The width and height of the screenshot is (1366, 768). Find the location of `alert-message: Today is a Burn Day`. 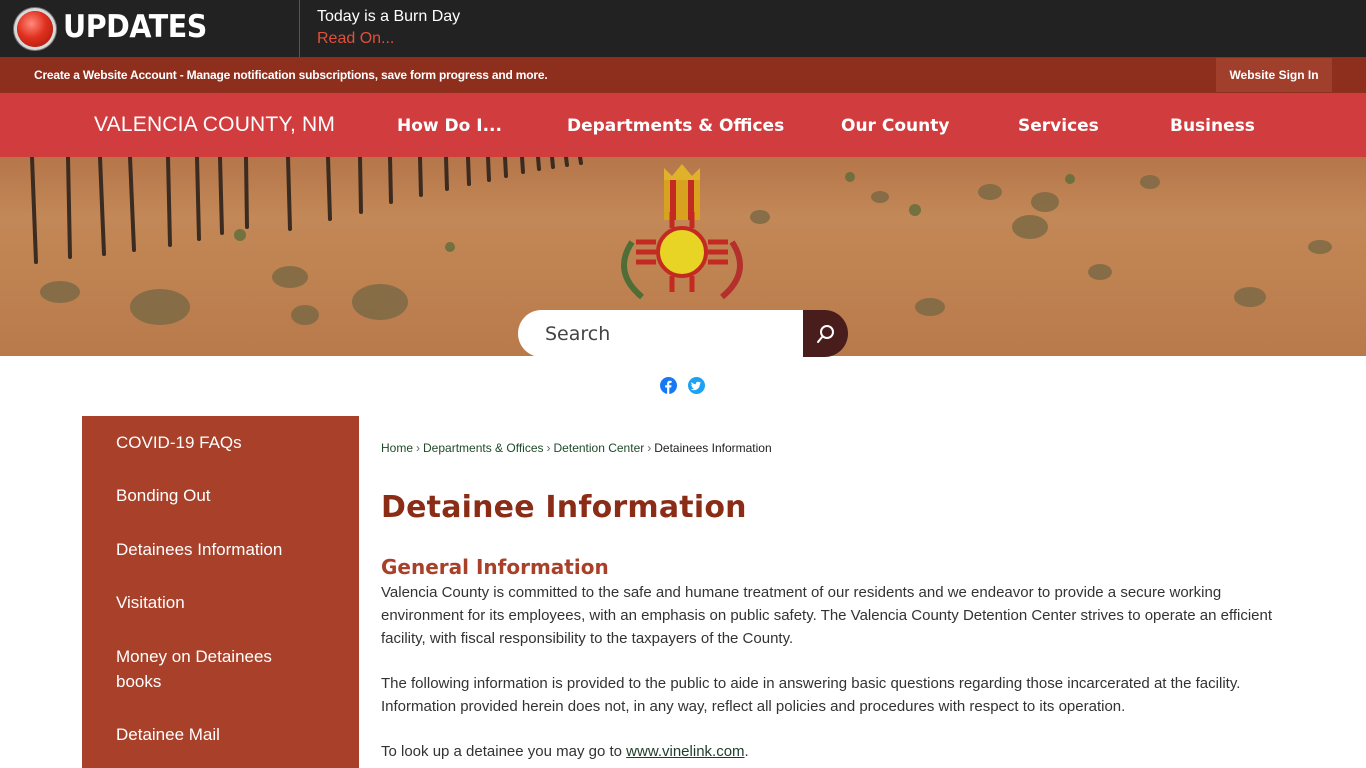

alert-message: Today is a Burn Day is located at coordinates (388, 17).